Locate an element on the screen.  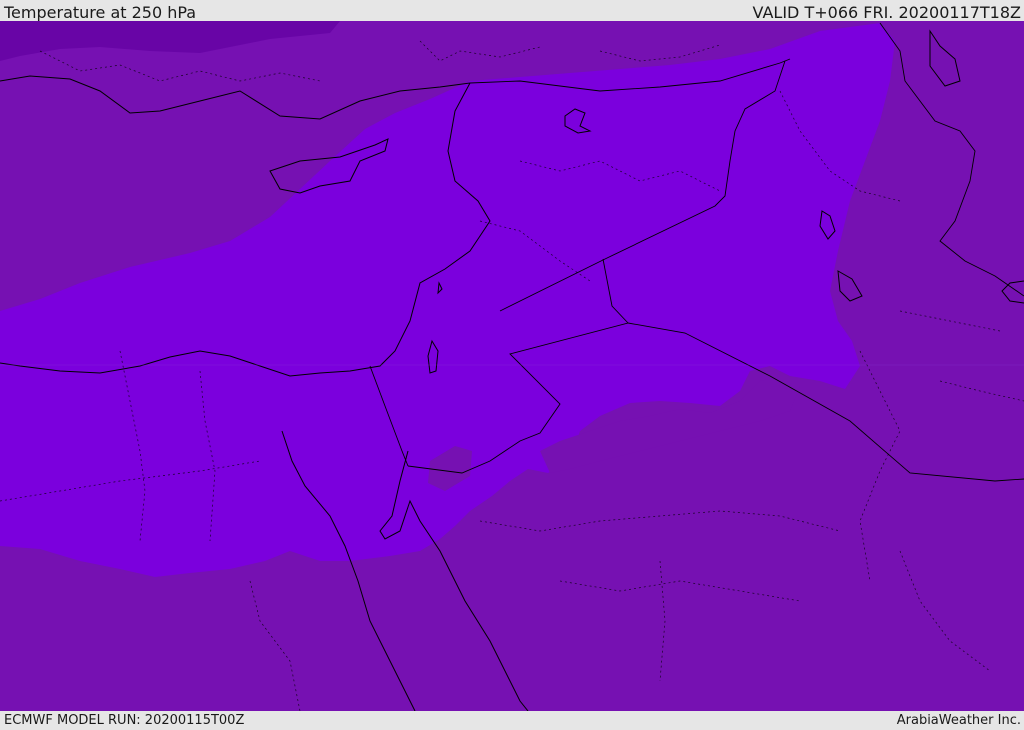
map-title: Temperature at 250 hPa is located at coordinates (100, 12).